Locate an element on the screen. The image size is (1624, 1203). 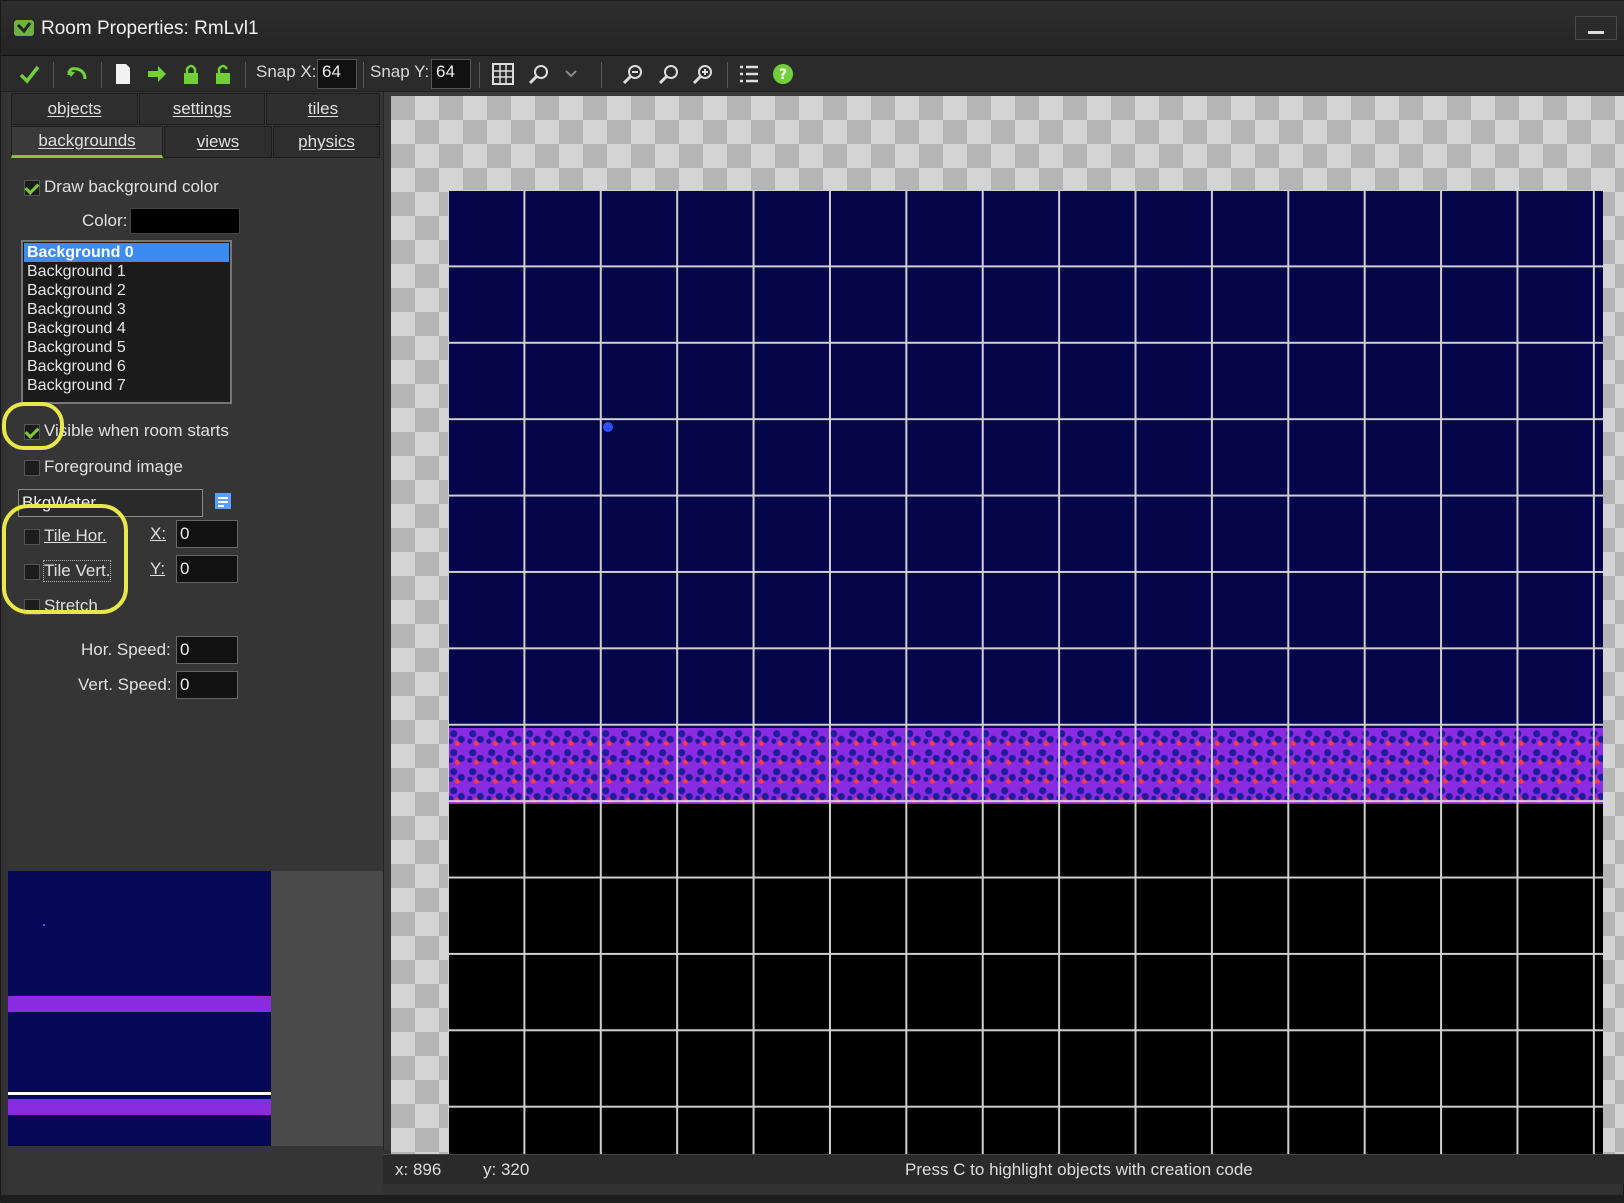
lock-icon is located at coordinates (191, 74).